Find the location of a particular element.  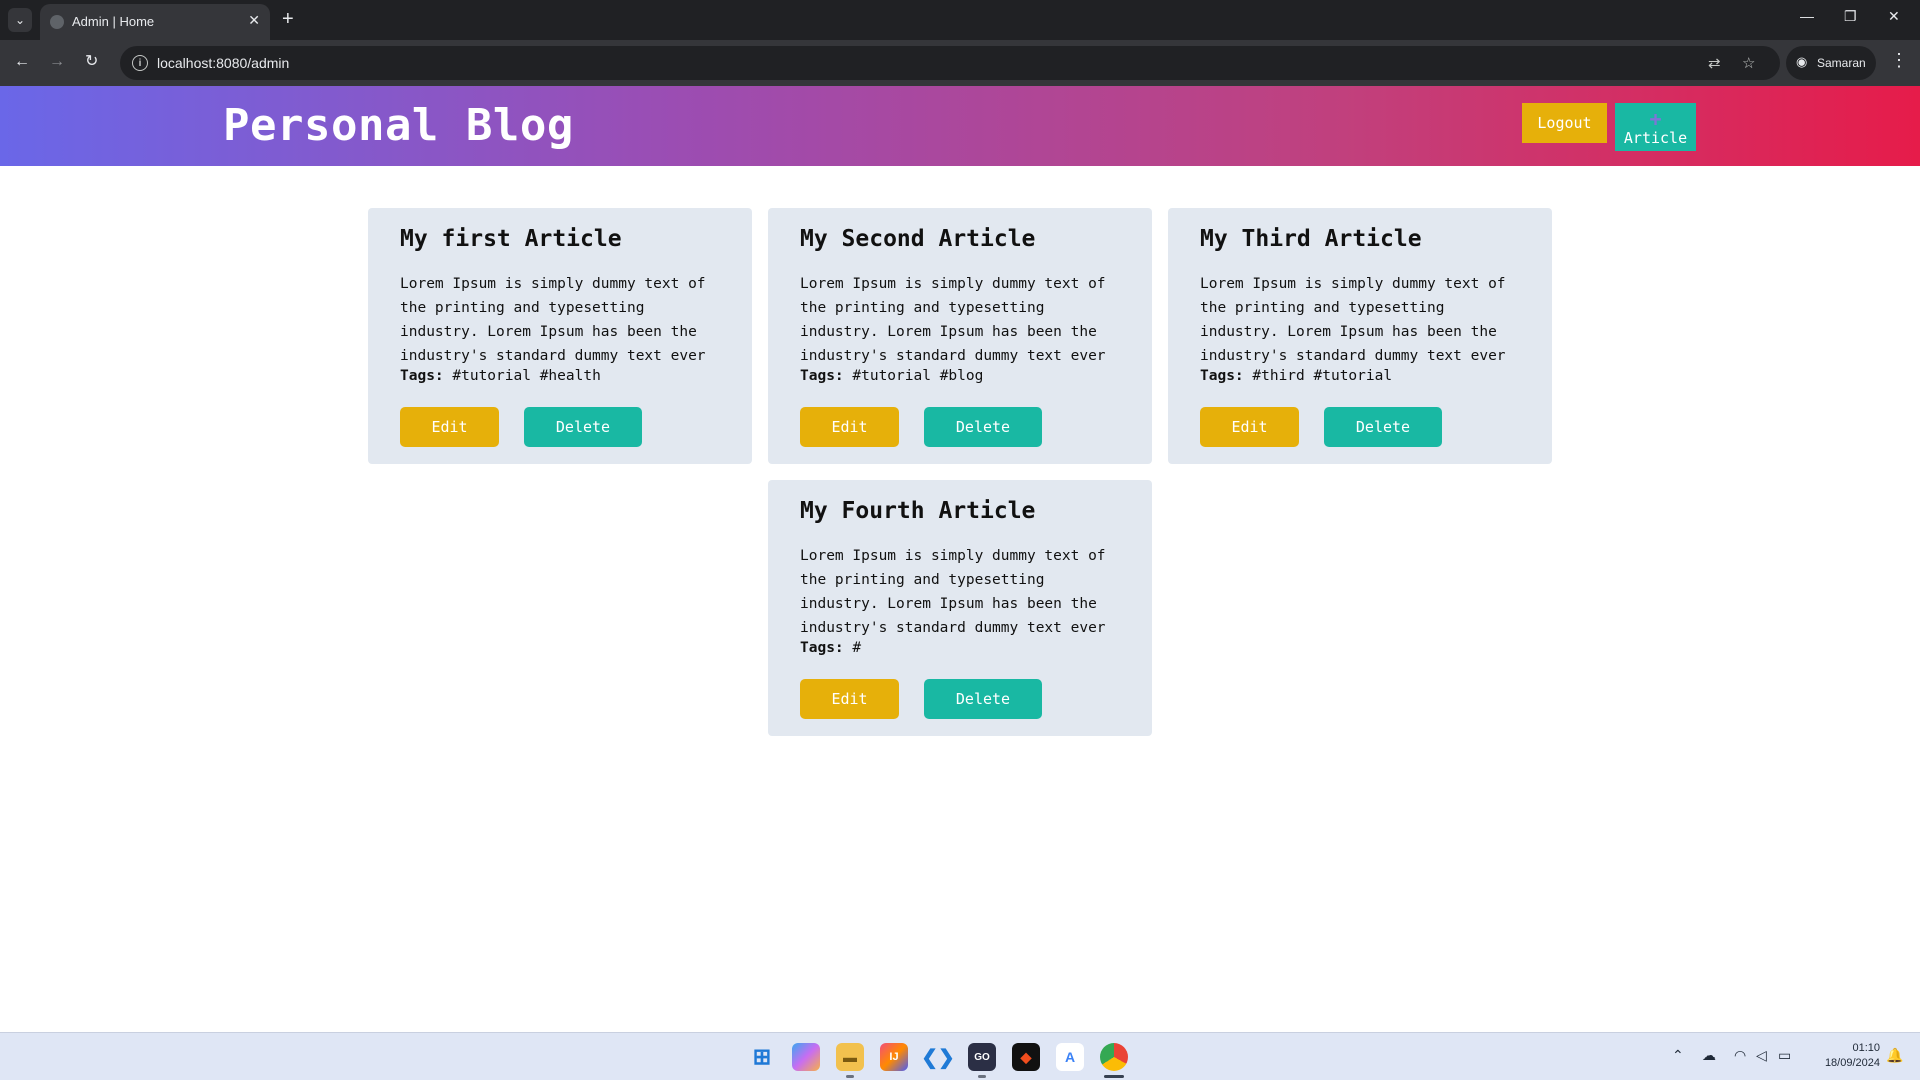

logout-button: Logout is located at coordinates (1564, 123).